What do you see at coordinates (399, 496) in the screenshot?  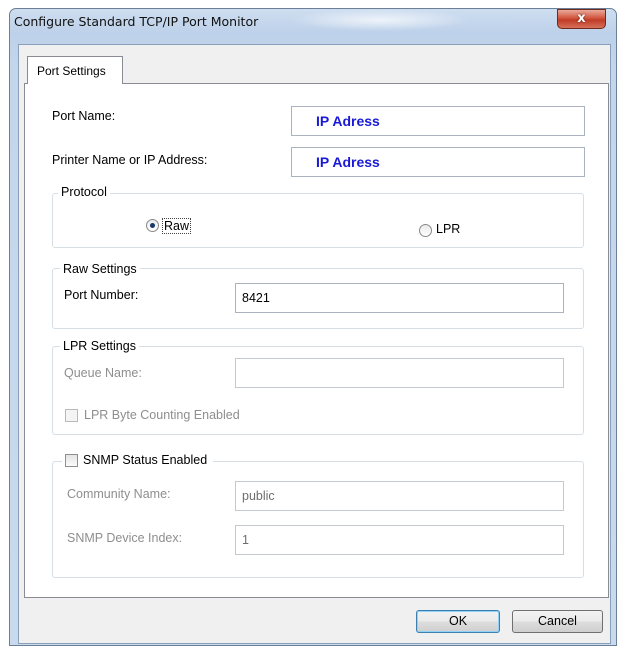 I see `community-name-input: public` at bounding box center [399, 496].